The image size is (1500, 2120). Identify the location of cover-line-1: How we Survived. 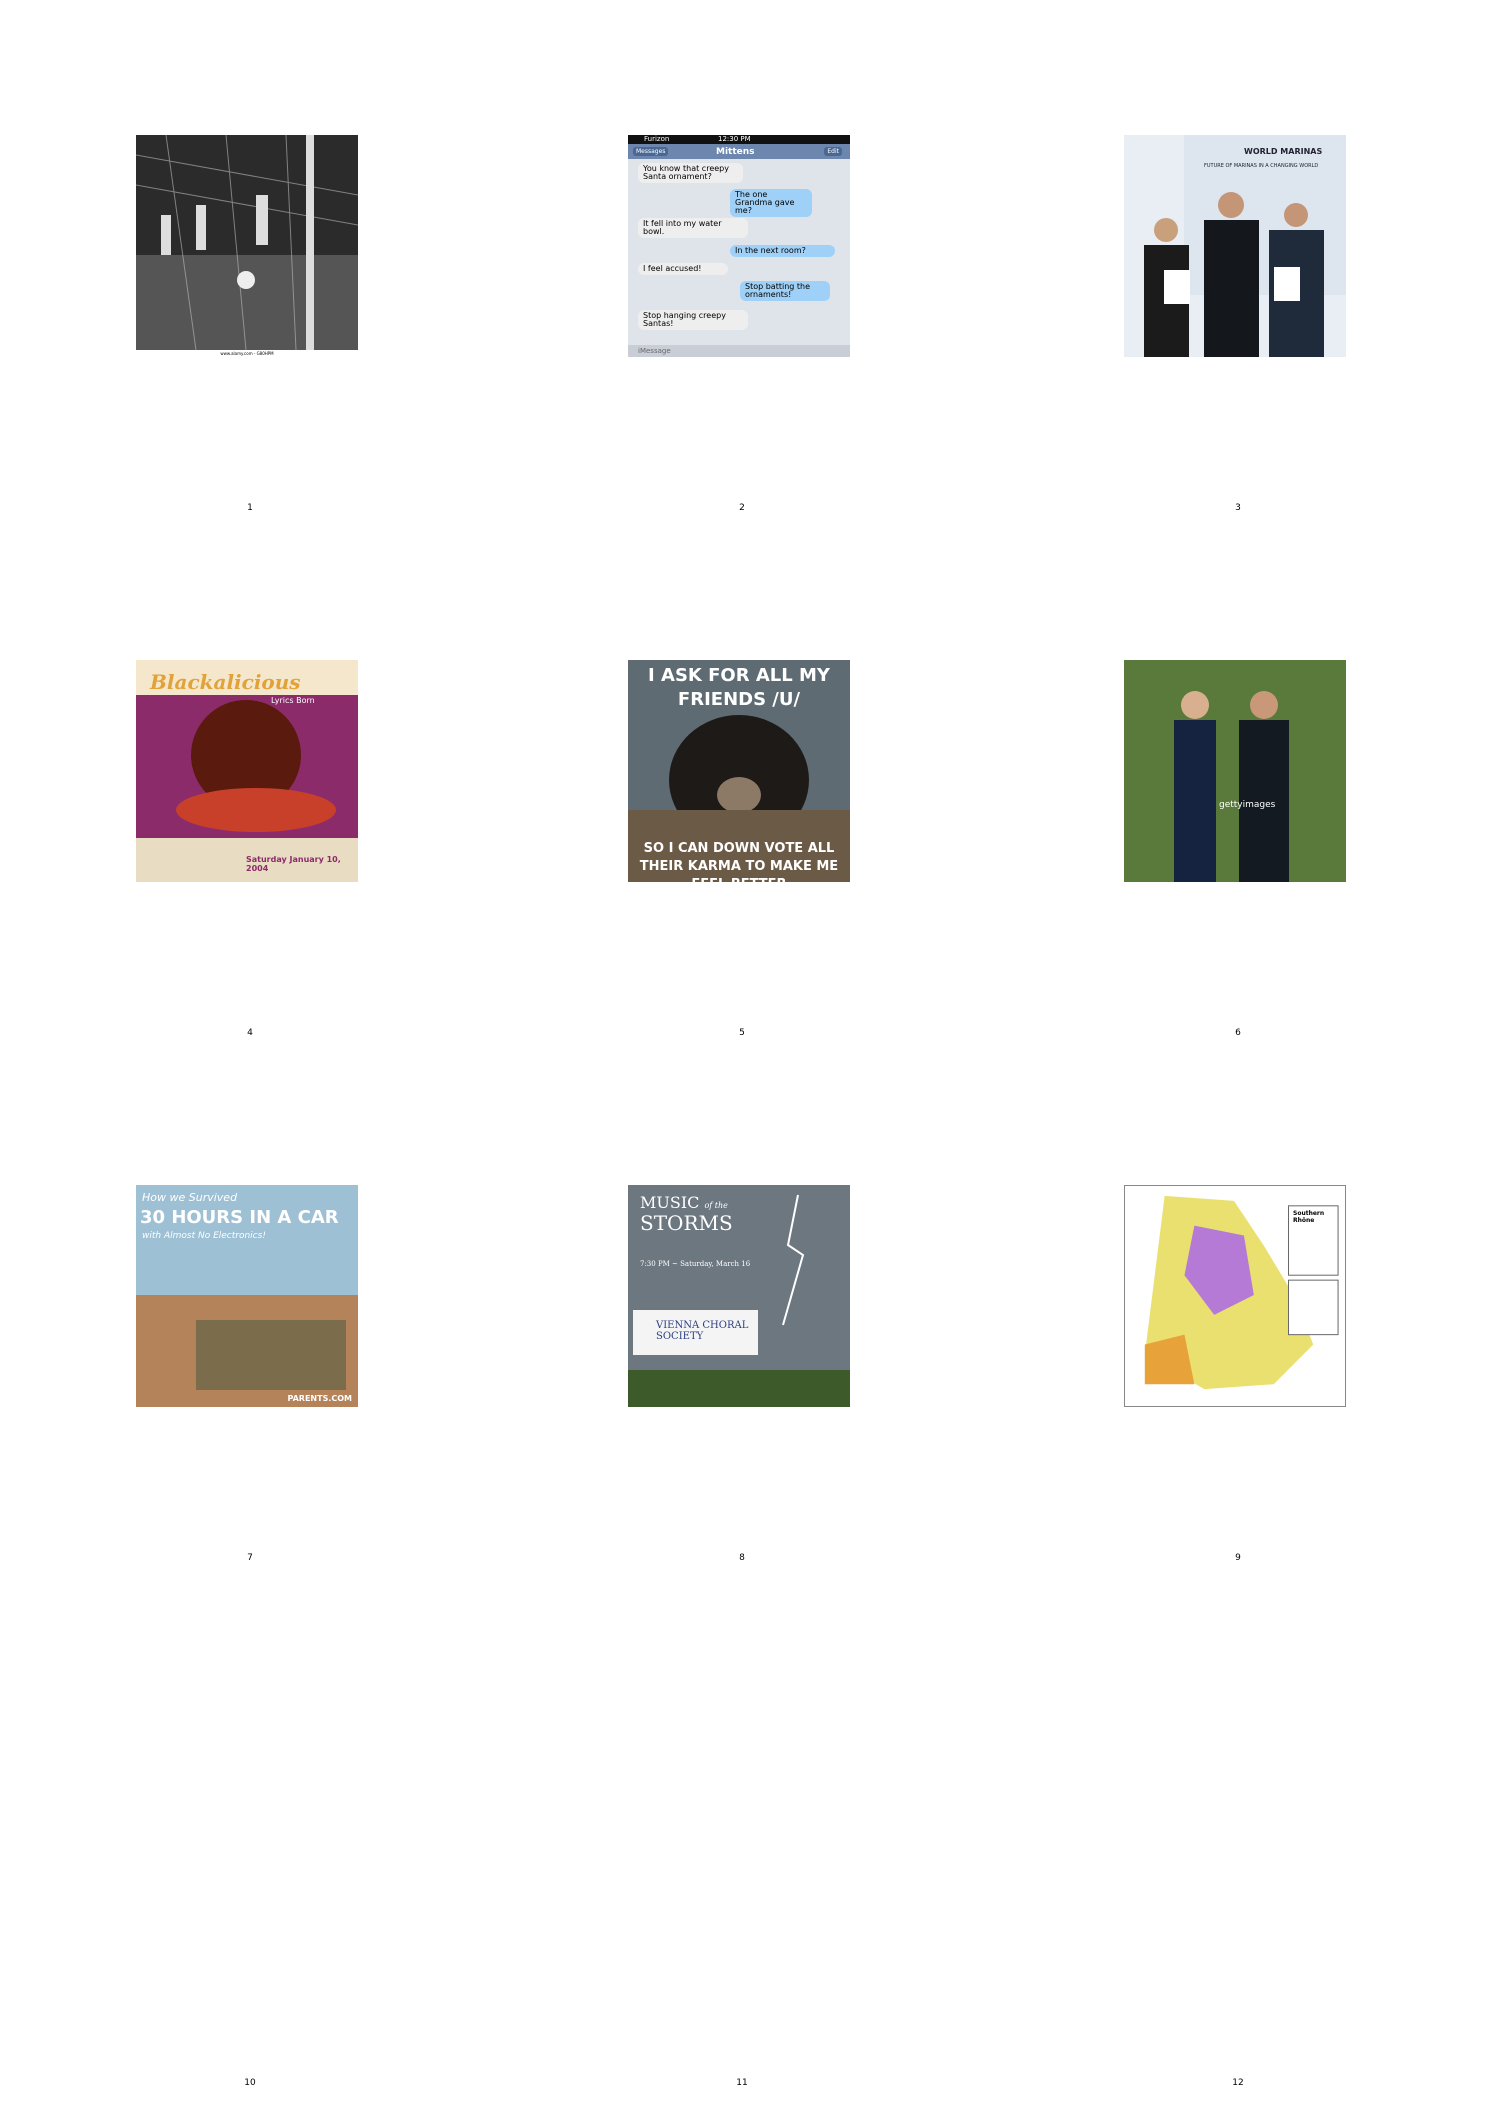
(190, 1197).